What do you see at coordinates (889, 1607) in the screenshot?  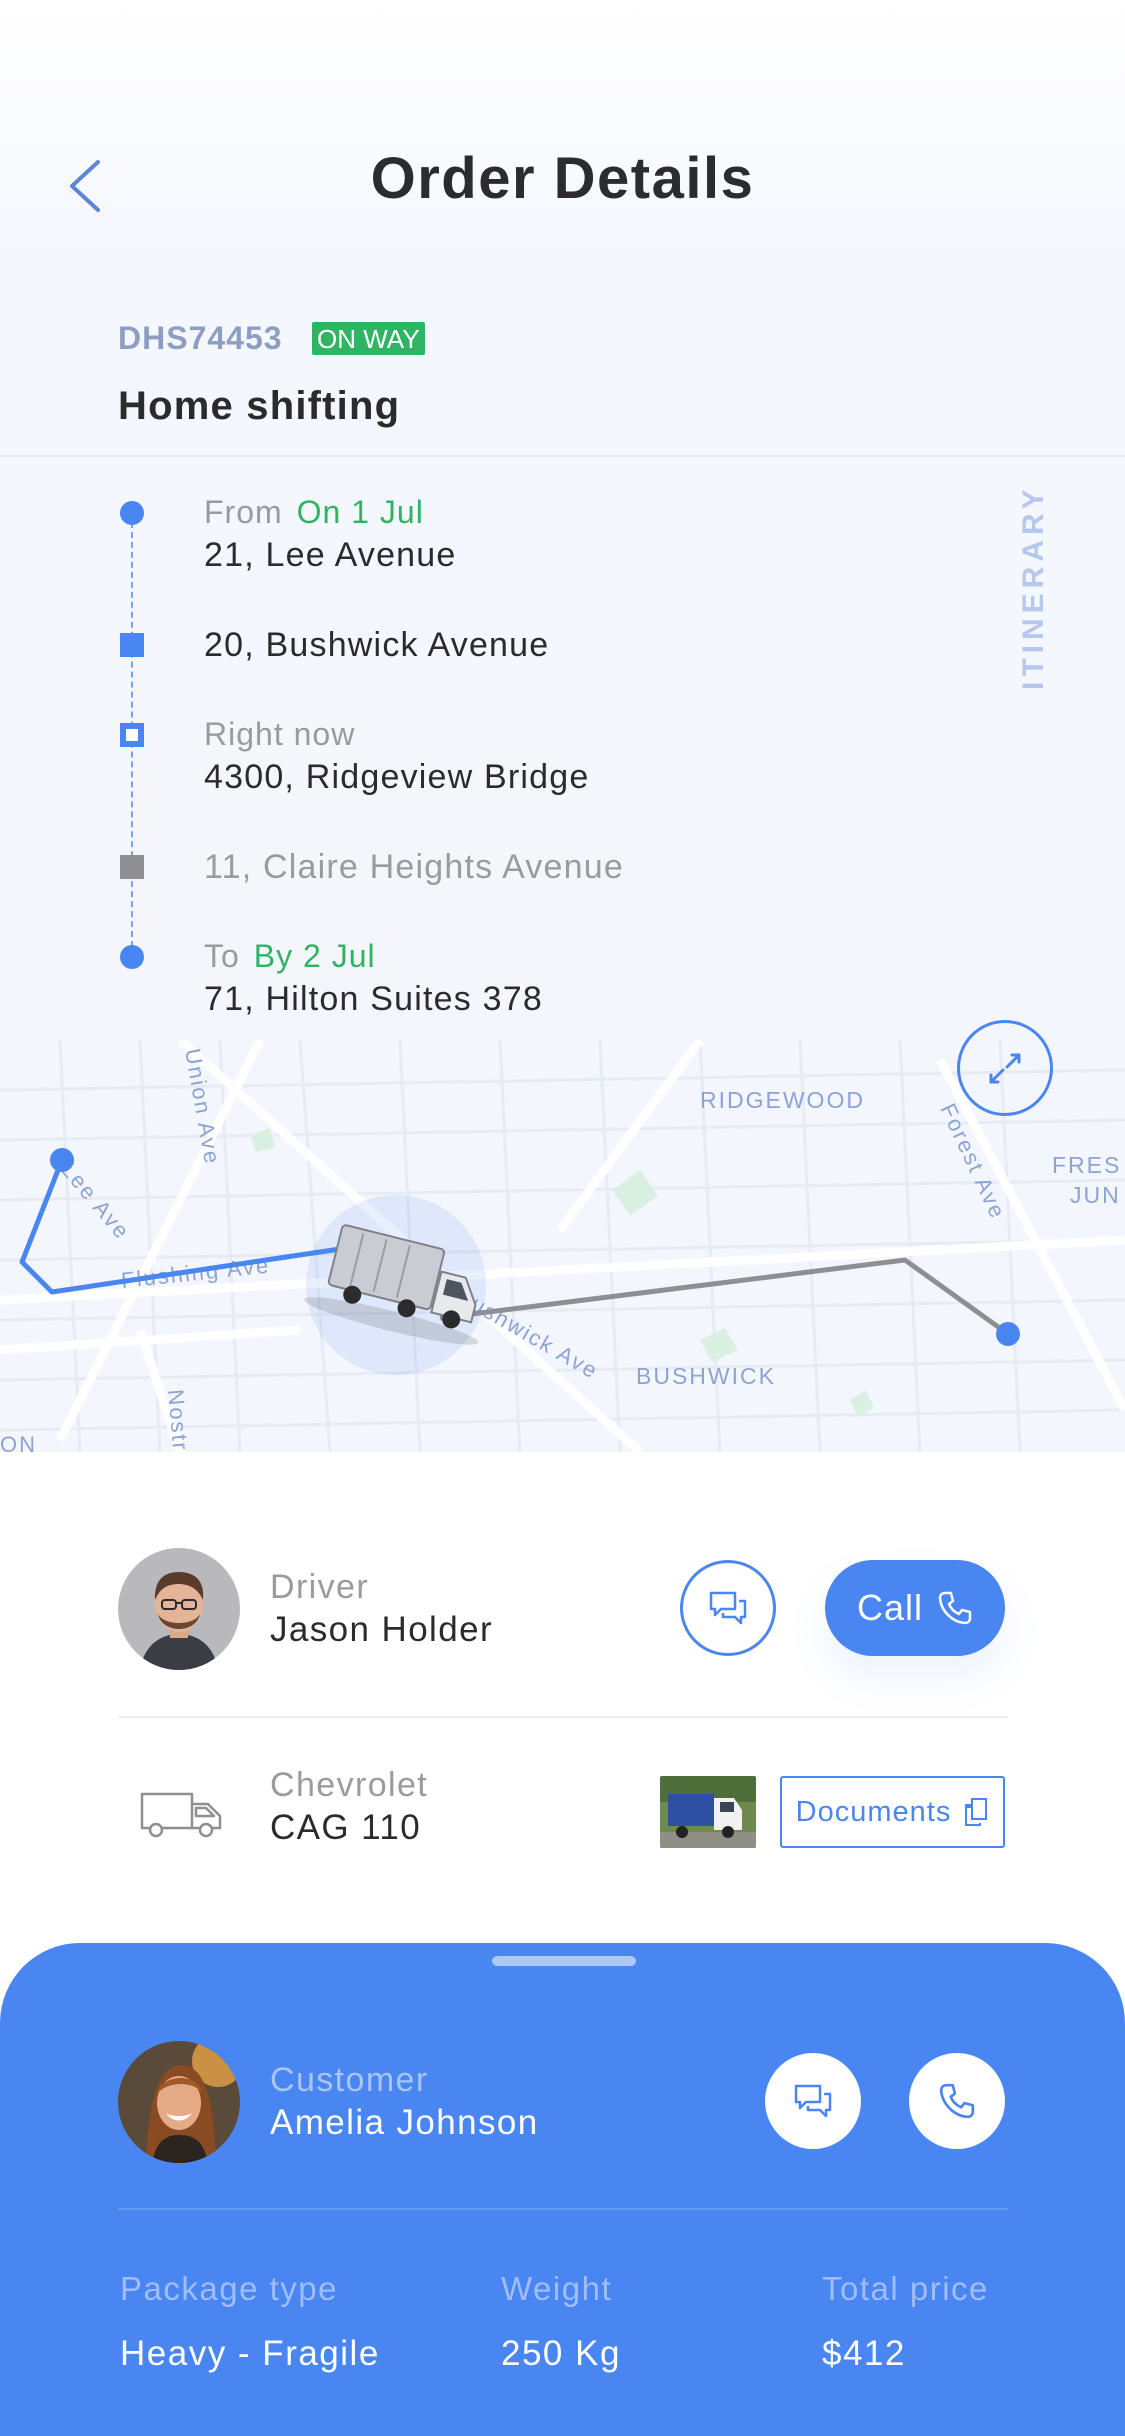 I see `call-button-label: Call` at bounding box center [889, 1607].